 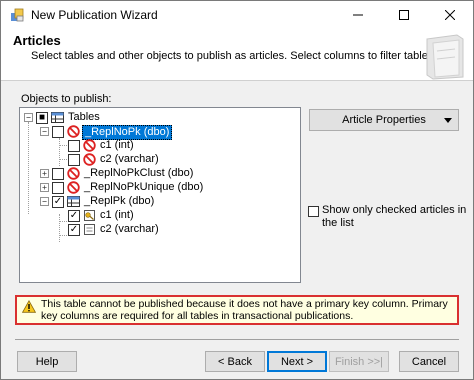 I want to click on tree-node-replnopk: − _ReplNoPk (dbo), so click(x=150, y=132).